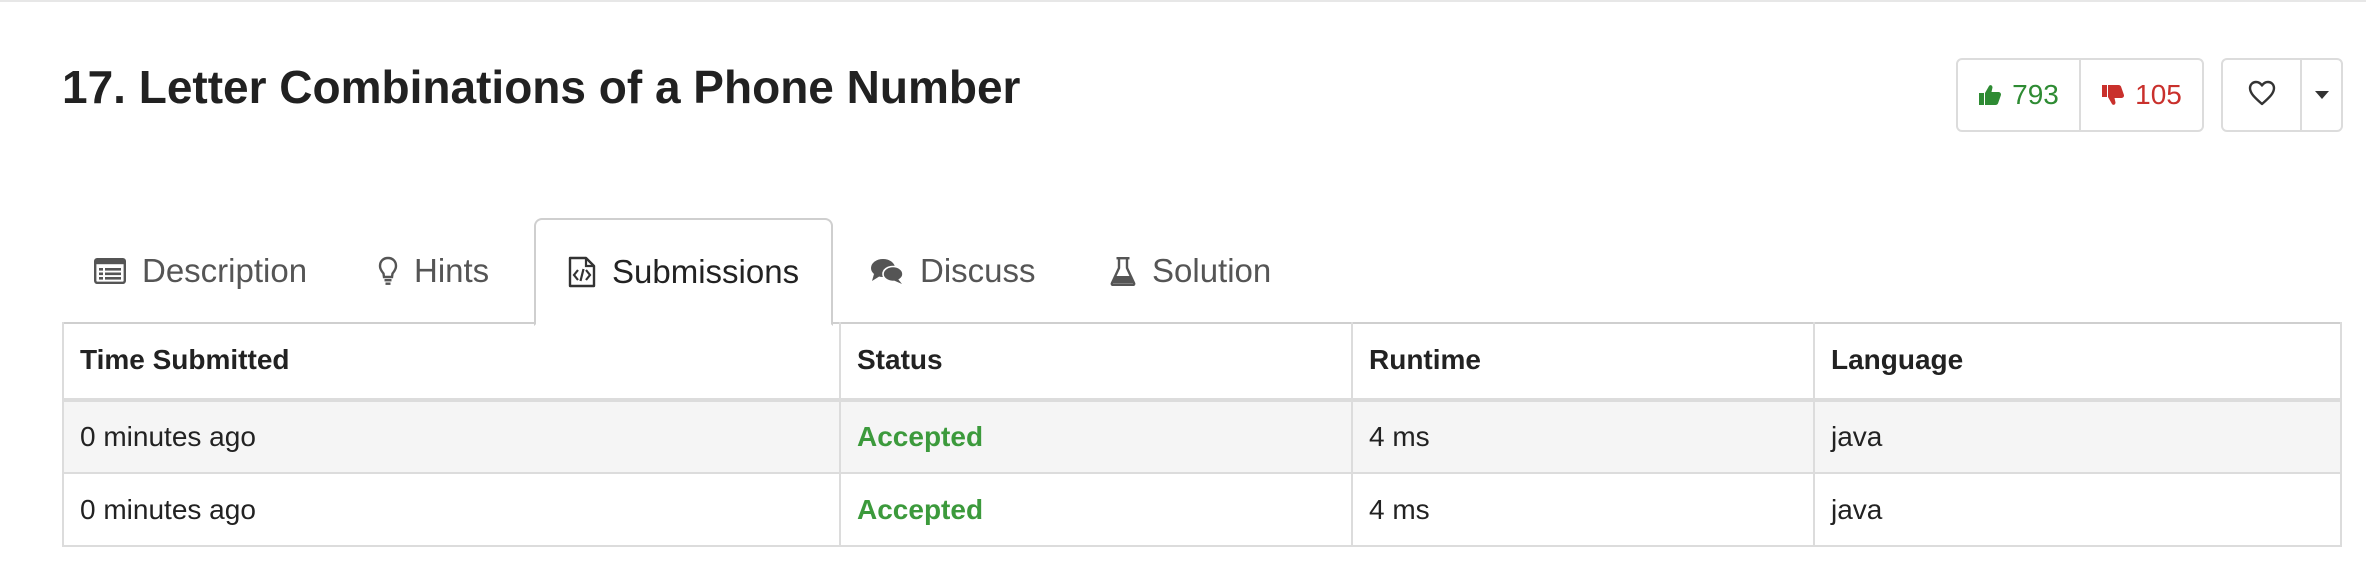 Image resolution: width=2366 pixels, height=562 pixels. I want to click on list-icon, so click(110, 271).